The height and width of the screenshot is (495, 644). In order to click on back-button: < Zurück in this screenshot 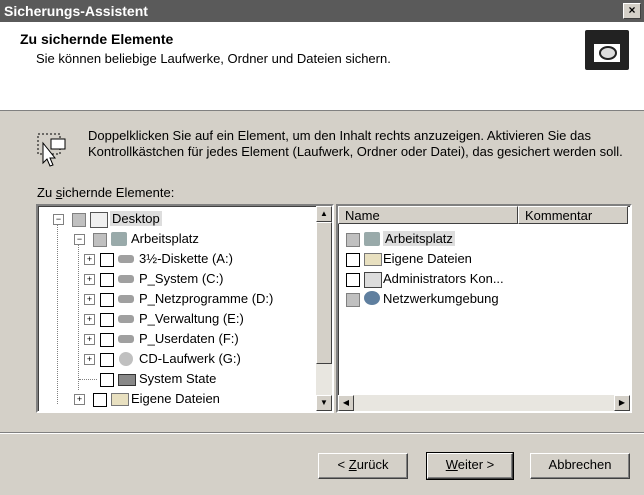, I will do `click(363, 466)`.